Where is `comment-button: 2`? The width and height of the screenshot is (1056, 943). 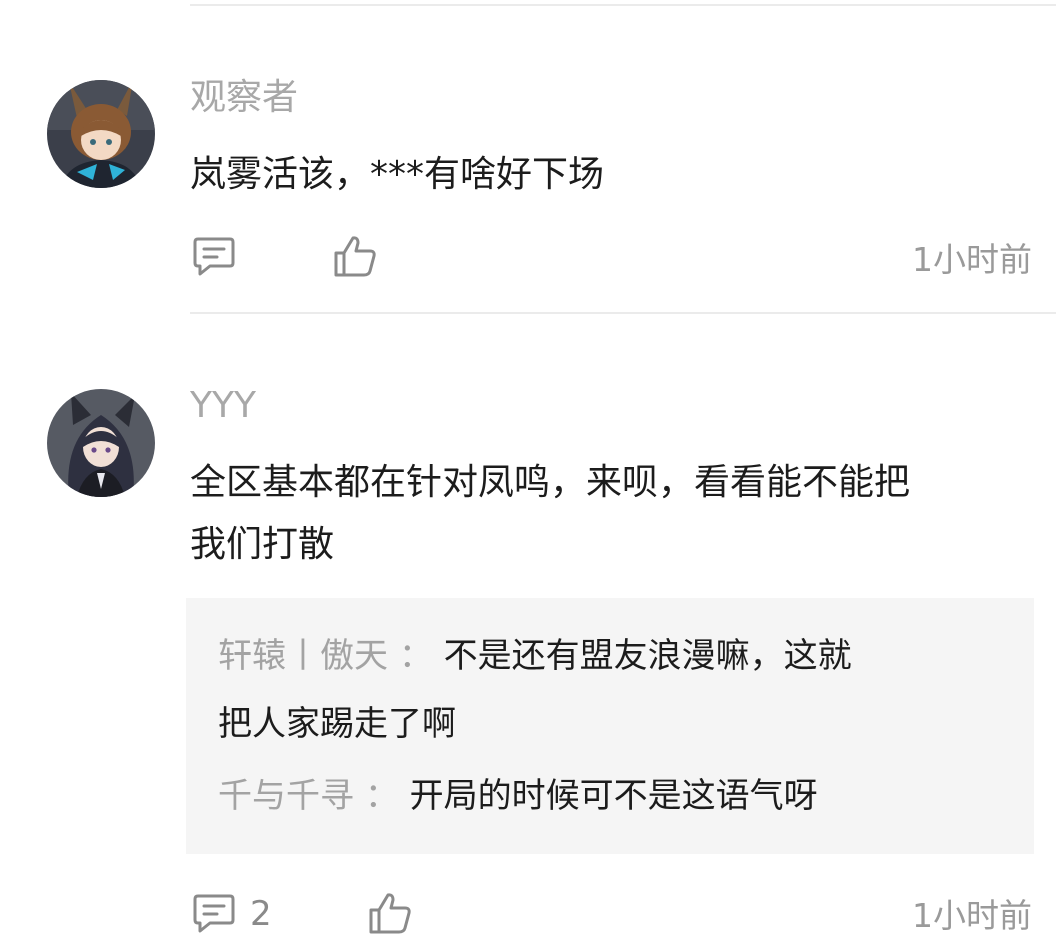 comment-button: 2 is located at coordinates (232, 914).